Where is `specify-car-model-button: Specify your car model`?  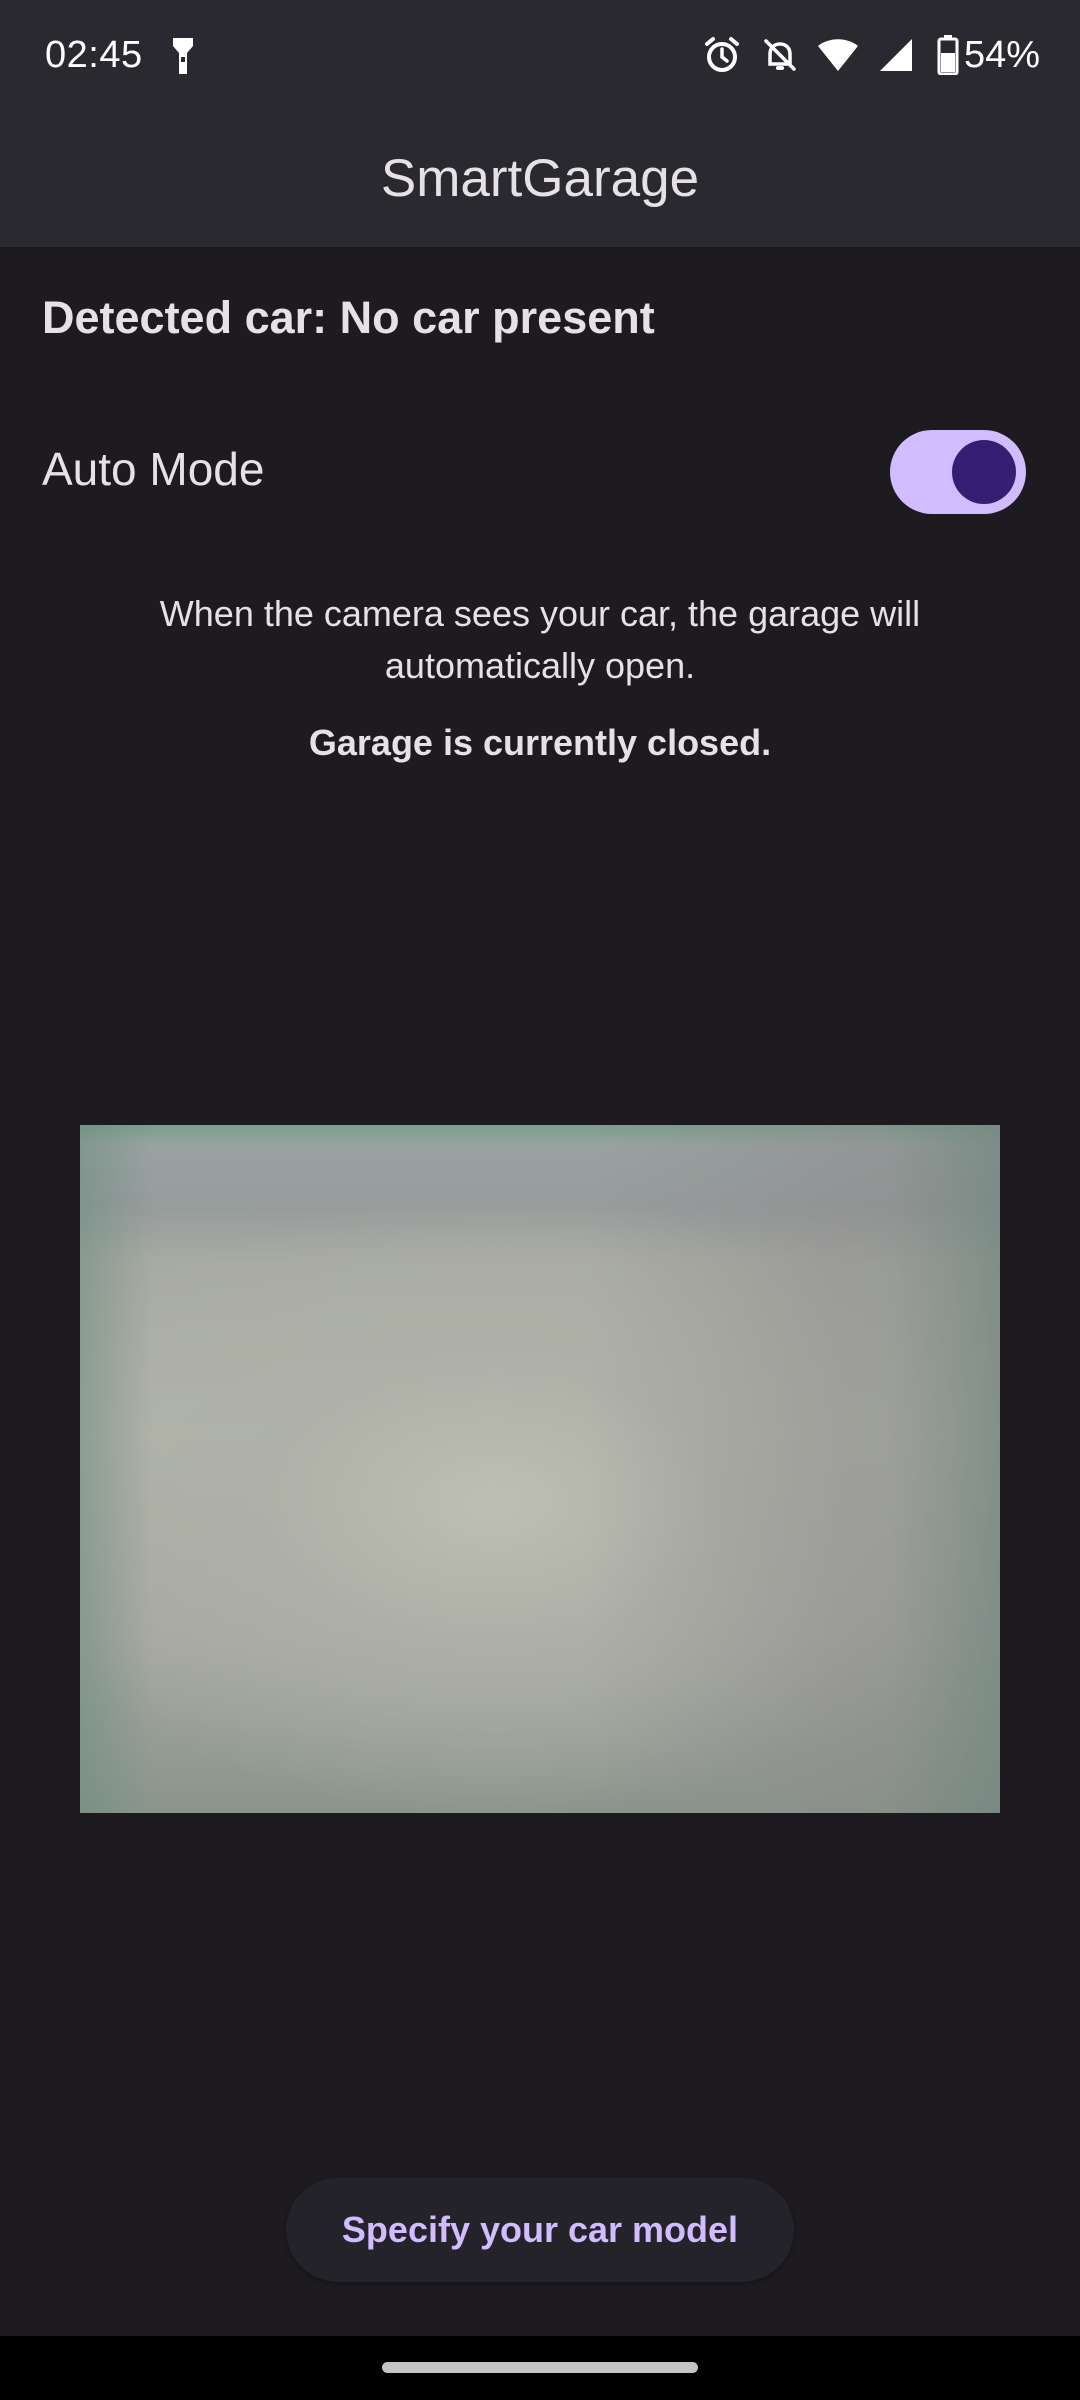
specify-car-model-button: Specify your car model is located at coordinates (540, 2230).